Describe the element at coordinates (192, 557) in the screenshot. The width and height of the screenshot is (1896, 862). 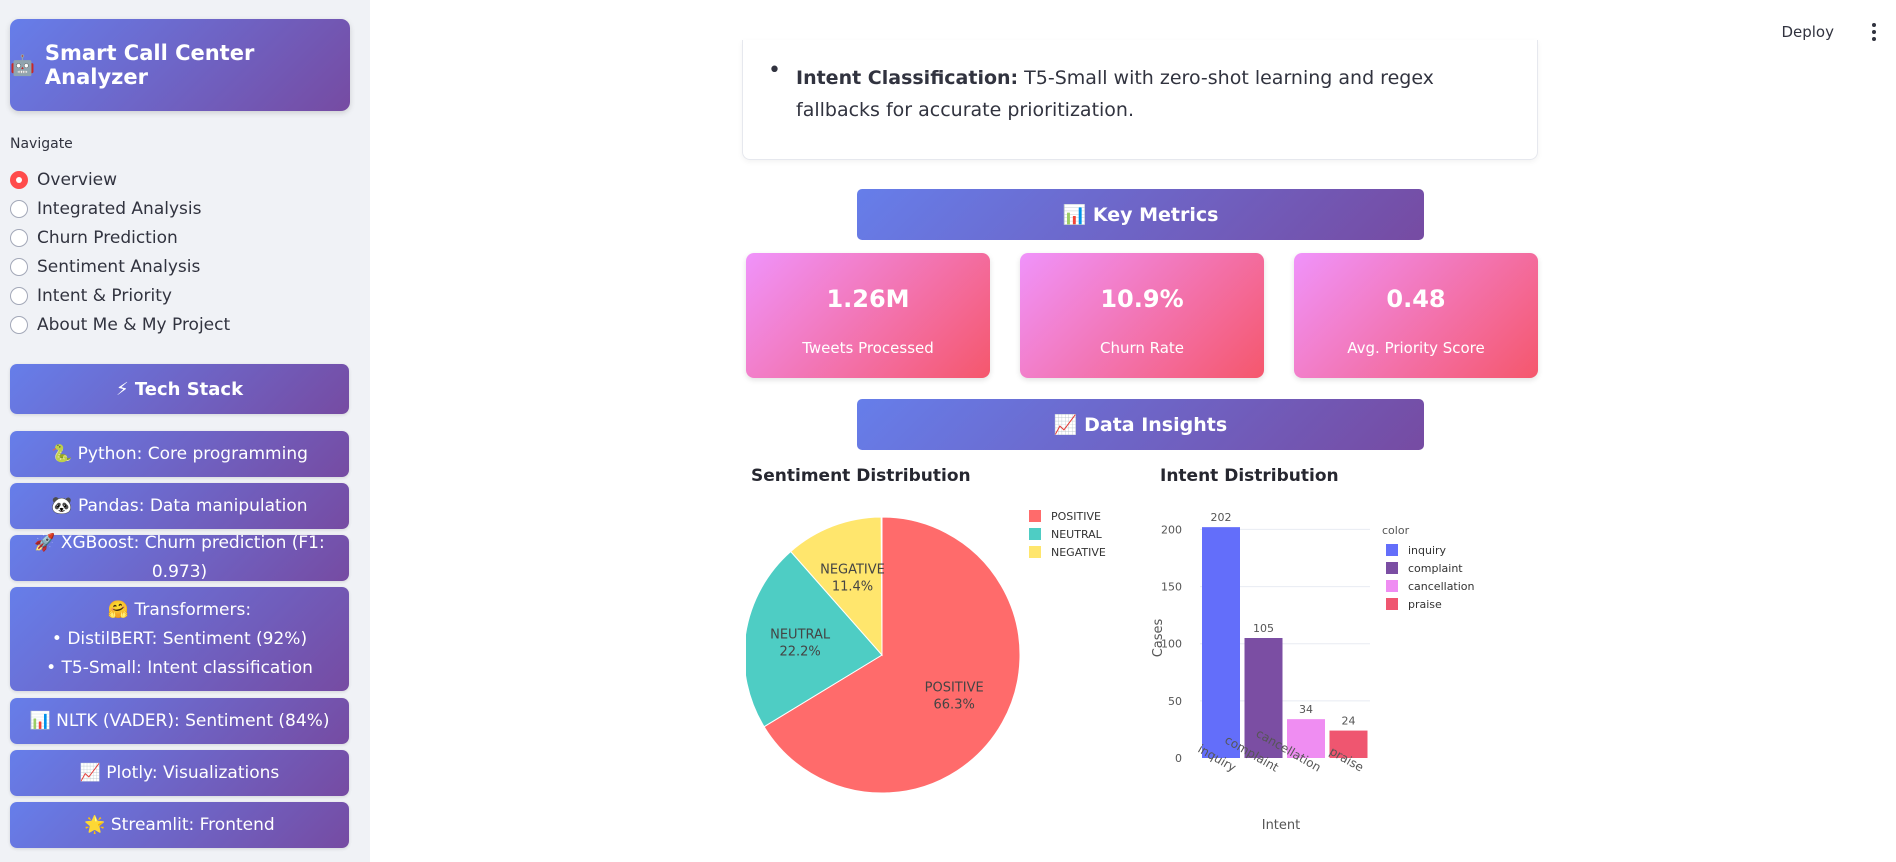
I see `tech-item-label: XGBoost: Churn prediction (F1: 0.973)` at that location.